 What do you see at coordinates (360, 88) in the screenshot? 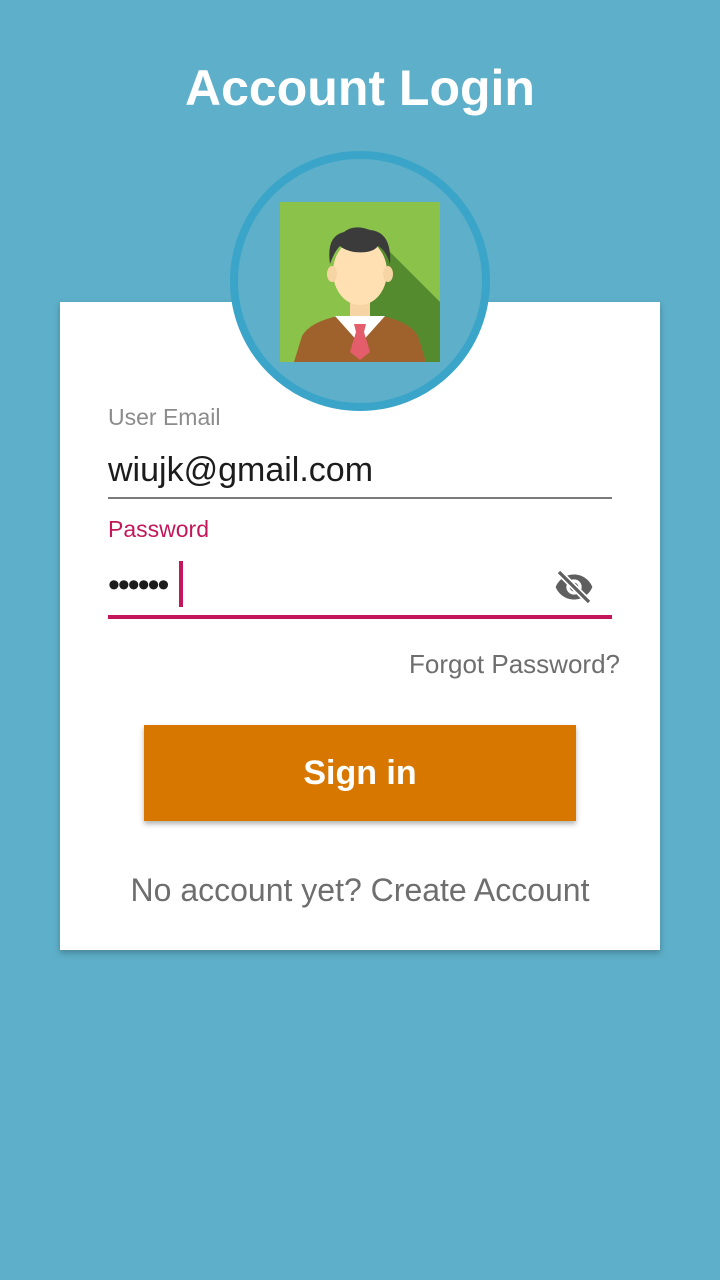
I see `page-title: Account Login` at bounding box center [360, 88].